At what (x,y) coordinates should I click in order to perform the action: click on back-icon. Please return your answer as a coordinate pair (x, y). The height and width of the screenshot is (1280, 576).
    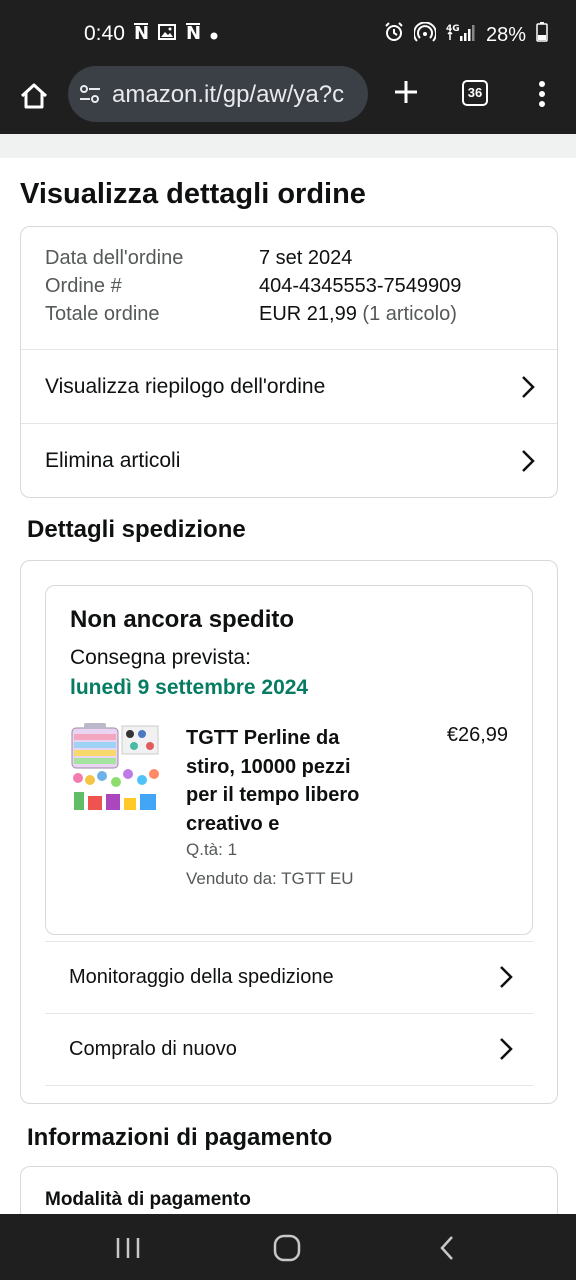
    Looking at the image, I should click on (448, 1248).